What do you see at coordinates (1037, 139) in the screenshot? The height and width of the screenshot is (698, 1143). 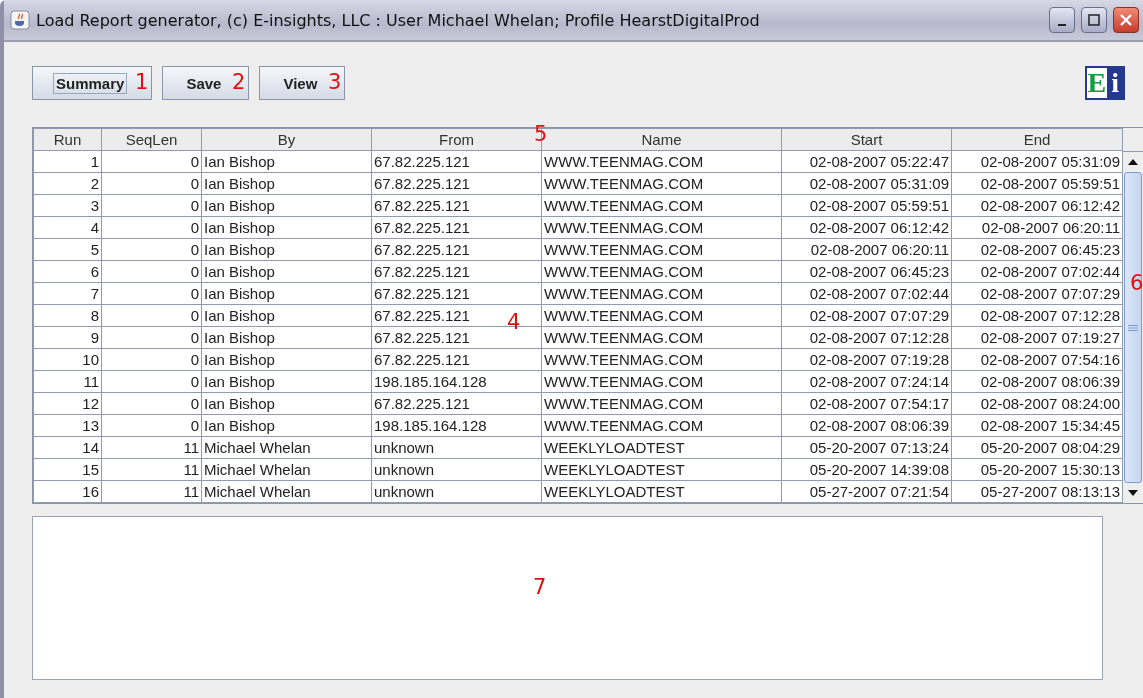 I see `column-header: End` at bounding box center [1037, 139].